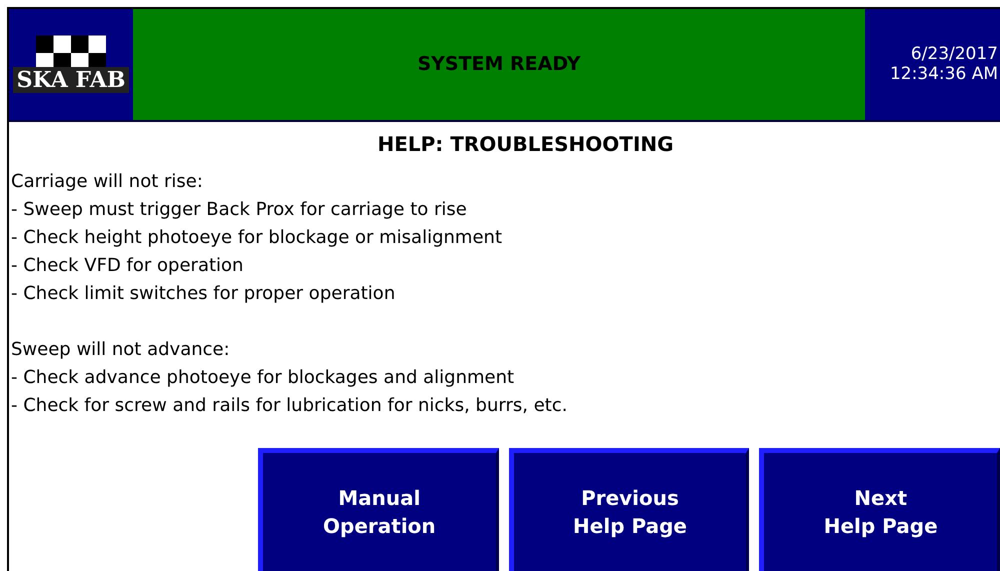 The width and height of the screenshot is (1000, 571). Describe the element at coordinates (954, 54) in the screenshot. I see `date-text: 6/23/2017` at that location.